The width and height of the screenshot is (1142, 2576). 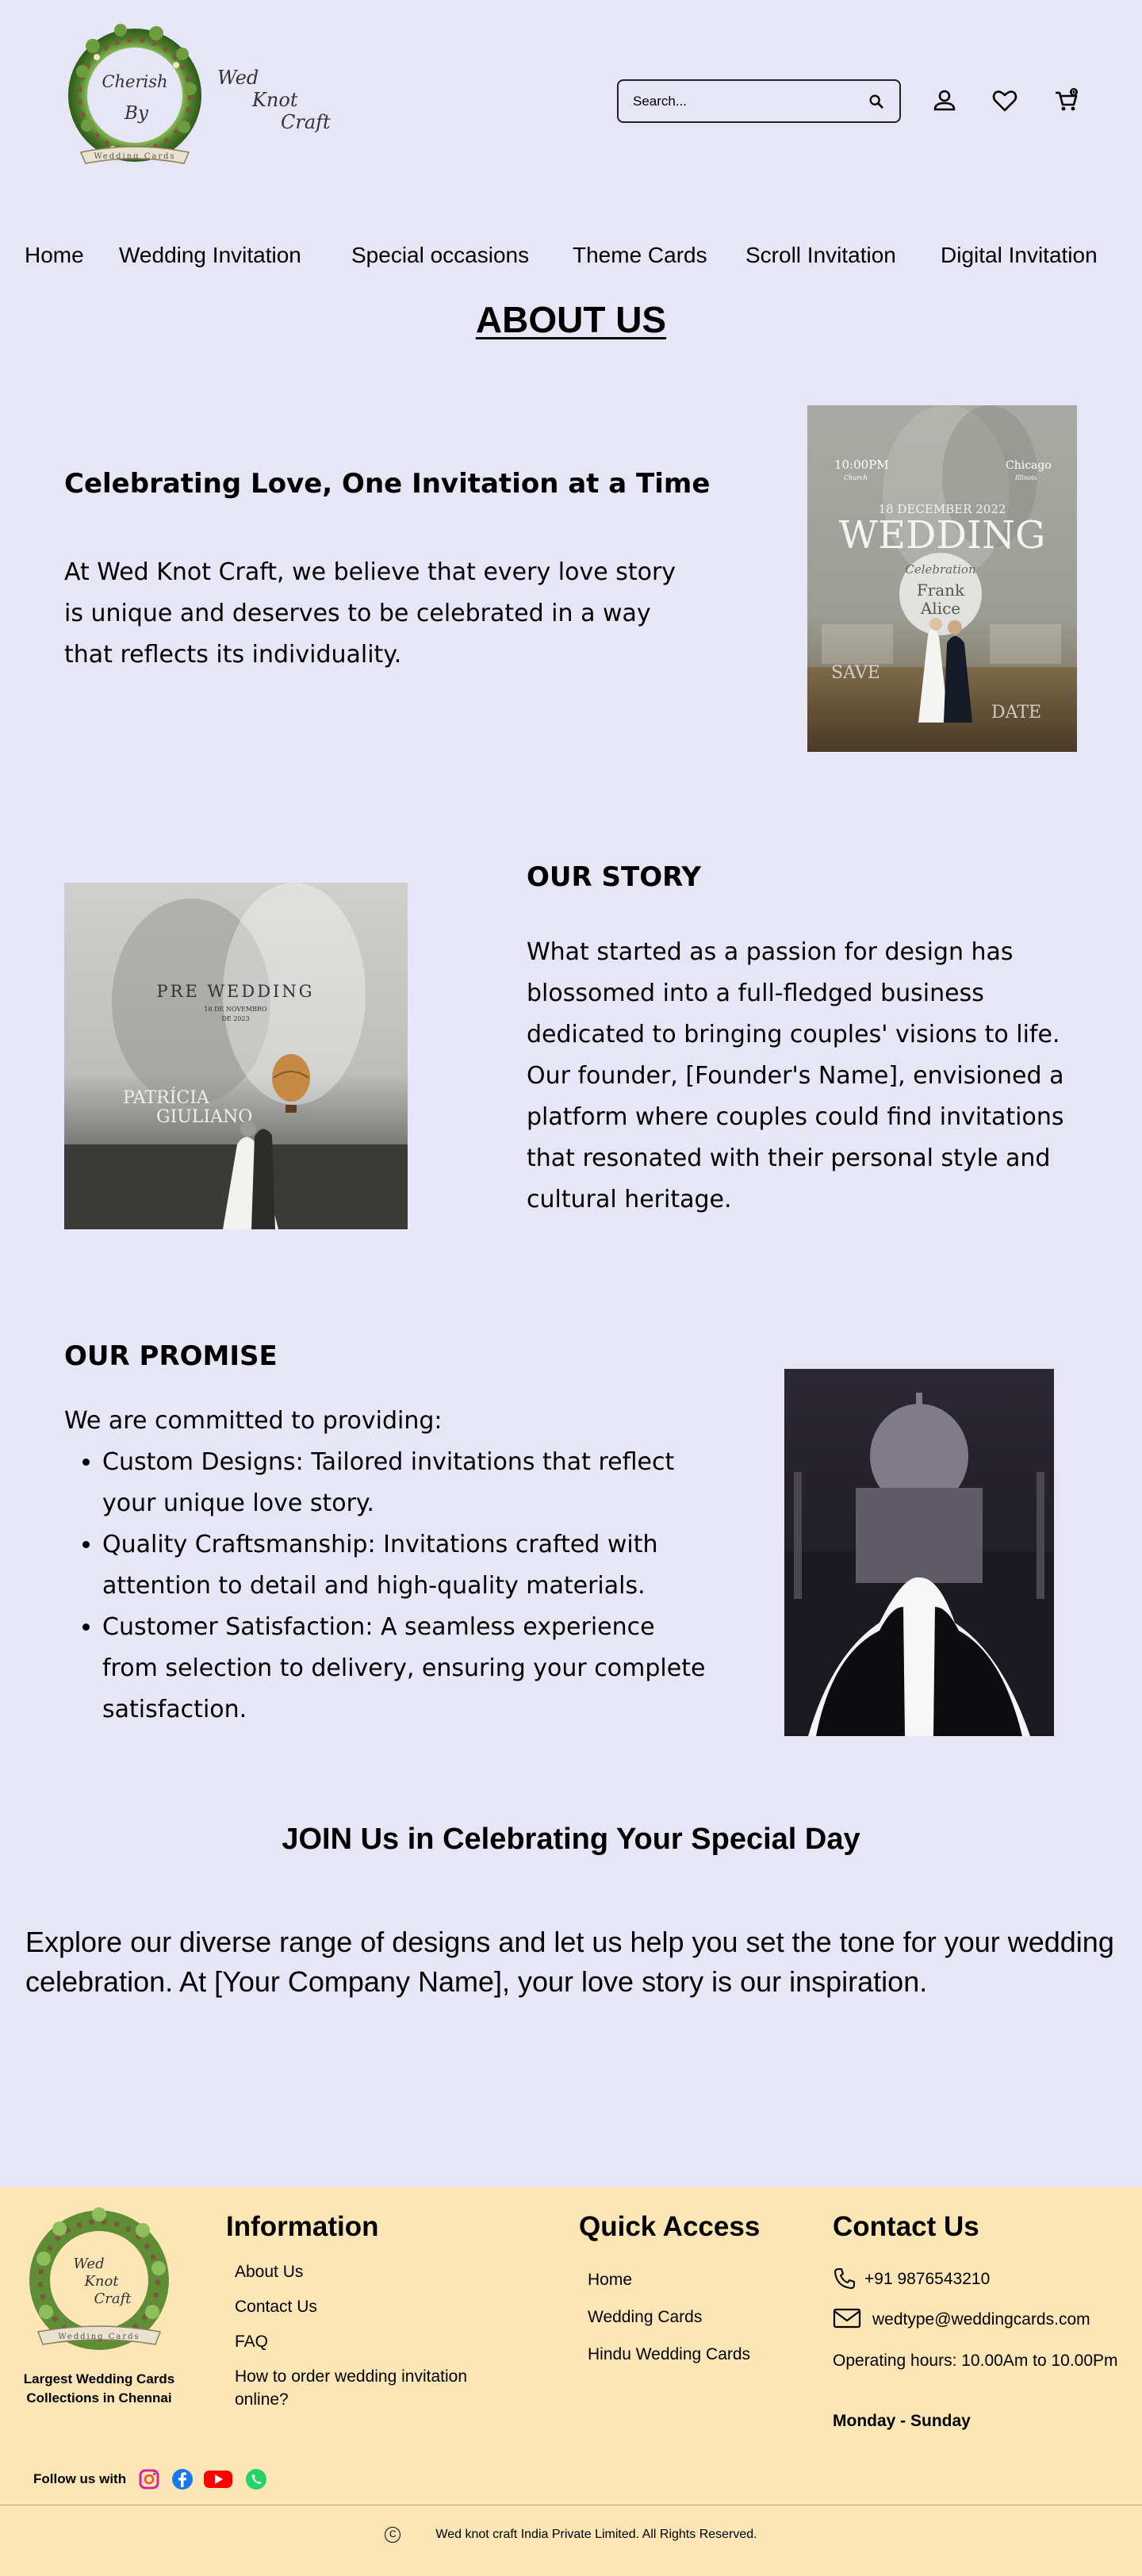 What do you see at coordinates (54, 256) in the screenshot?
I see `nav-item-home: Home` at bounding box center [54, 256].